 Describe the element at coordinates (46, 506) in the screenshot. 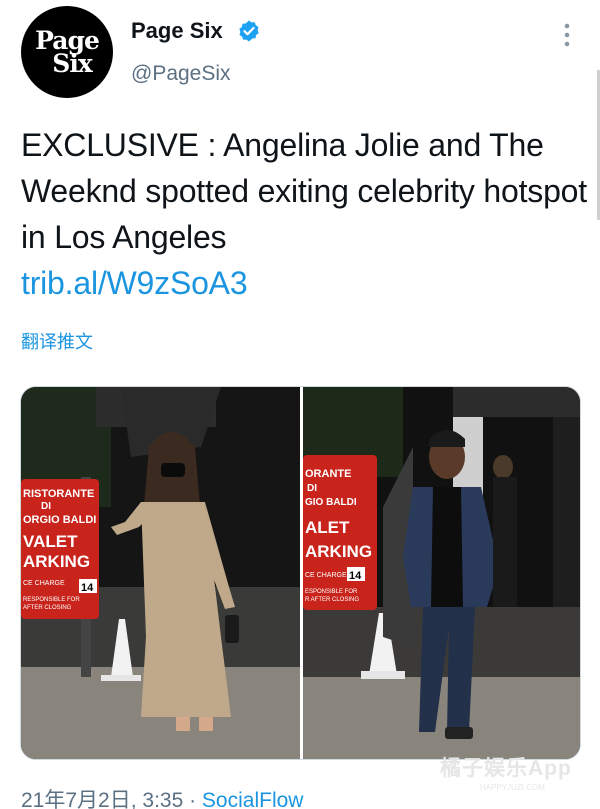

I see `sign-text-2: DI` at that location.